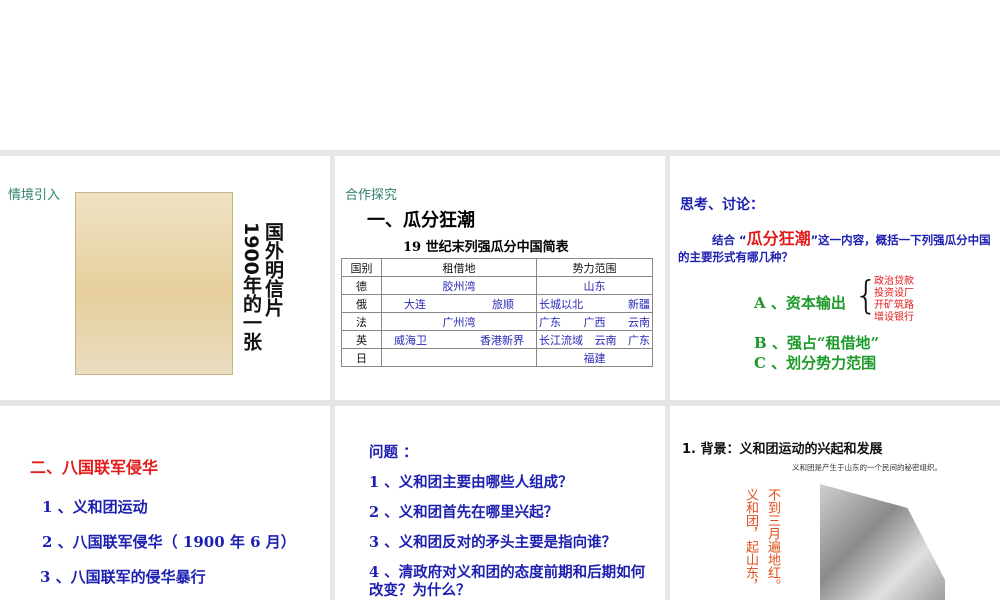 The height and width of the screenshot is (600, 1000). I want to click on slide-title: 问题 ：, so click(393, 452).